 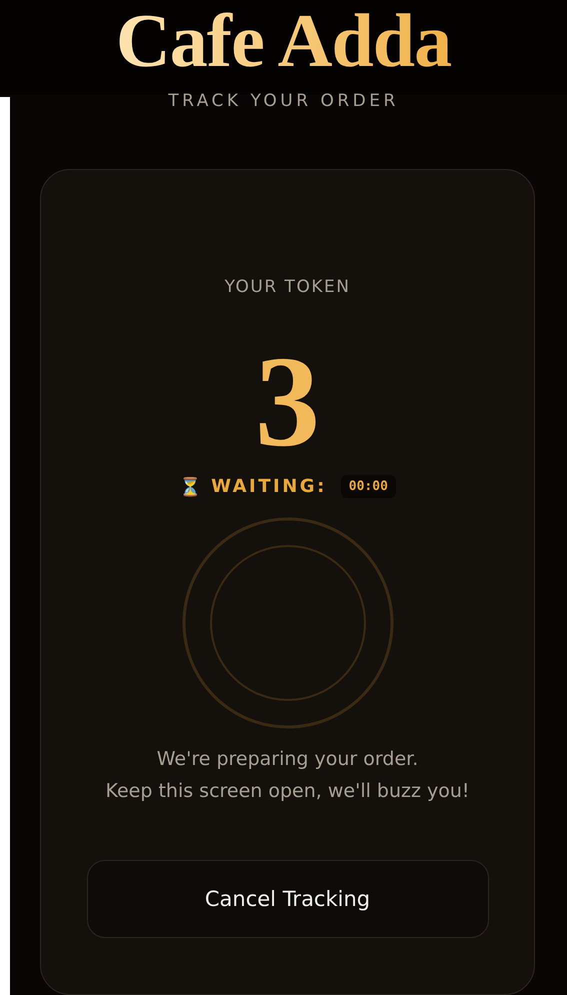 What do you see at coordinates (190, 487) in the screenshot?
I see `hourglass-icon: ⏳` at bounding box center [190, 487].